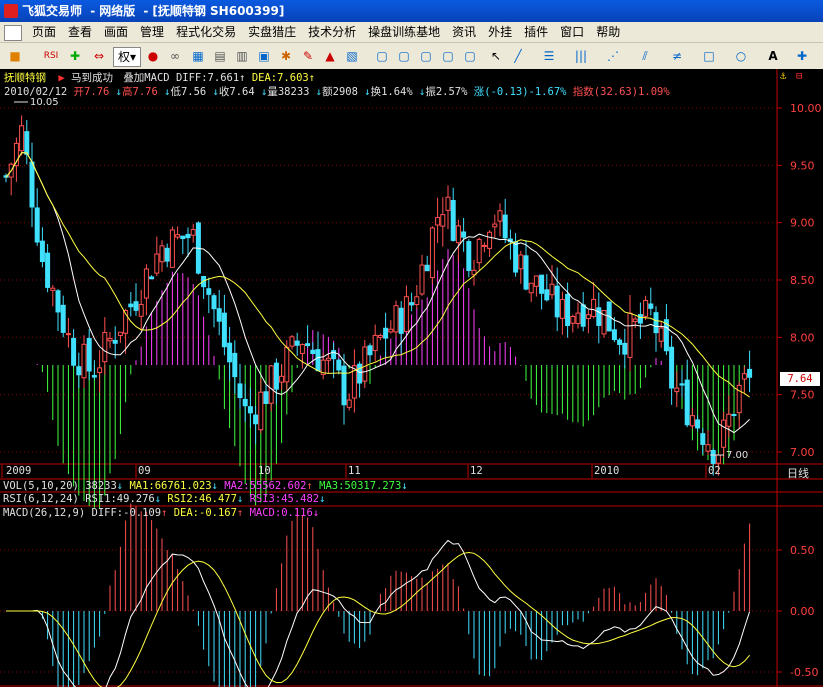 Image resolution: width=823 pixels, height=687 pixels. I want to click on overlay-label: 叠加MACD, so click(146, 78).